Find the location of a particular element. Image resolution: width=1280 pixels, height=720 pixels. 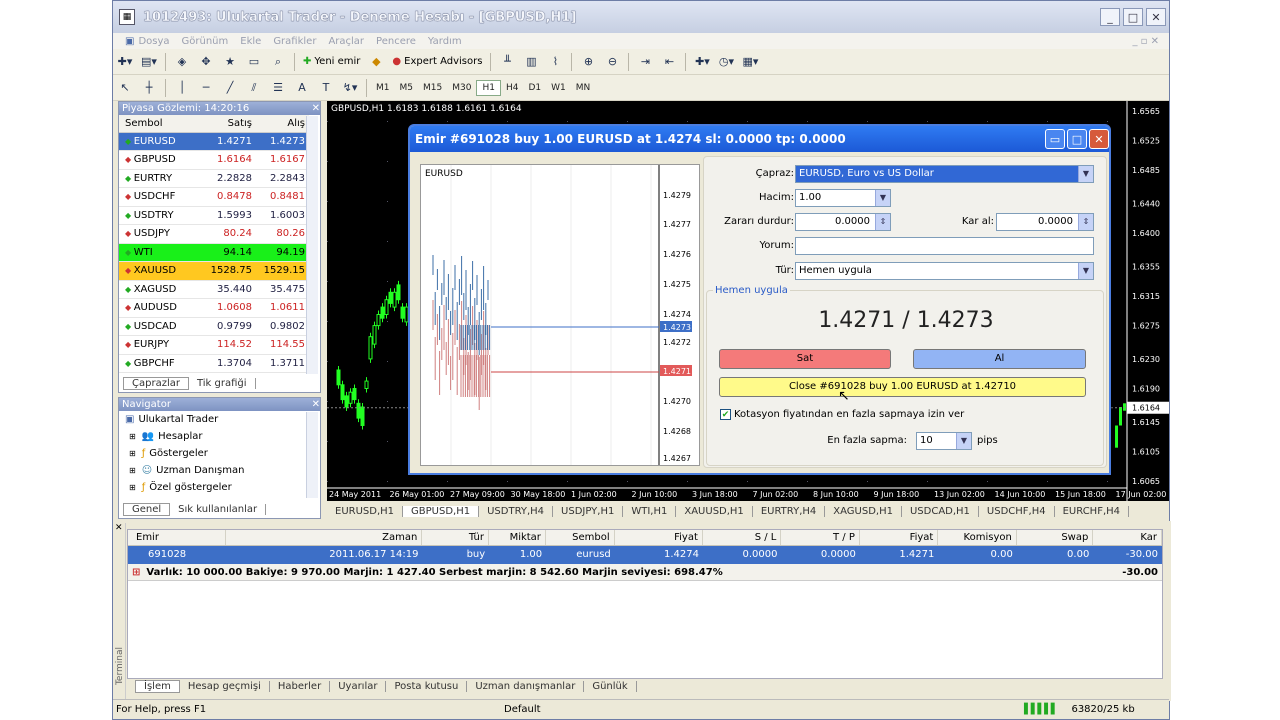

menu-grafikler: Grafikler is located at coordinates (294, 41).